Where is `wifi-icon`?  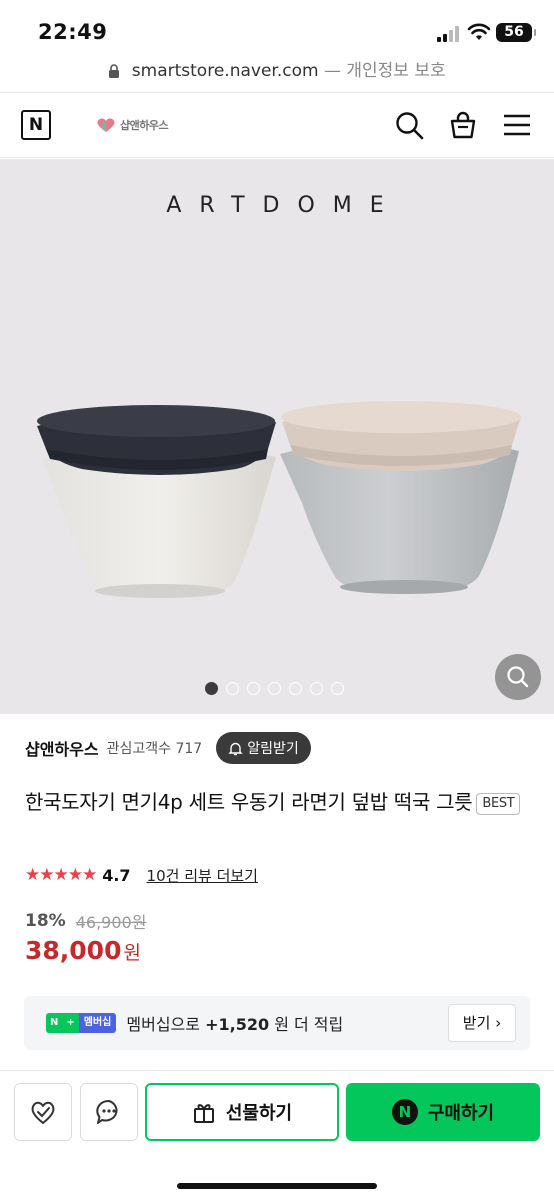
wifi-icon is located at coordinates (479, 31).